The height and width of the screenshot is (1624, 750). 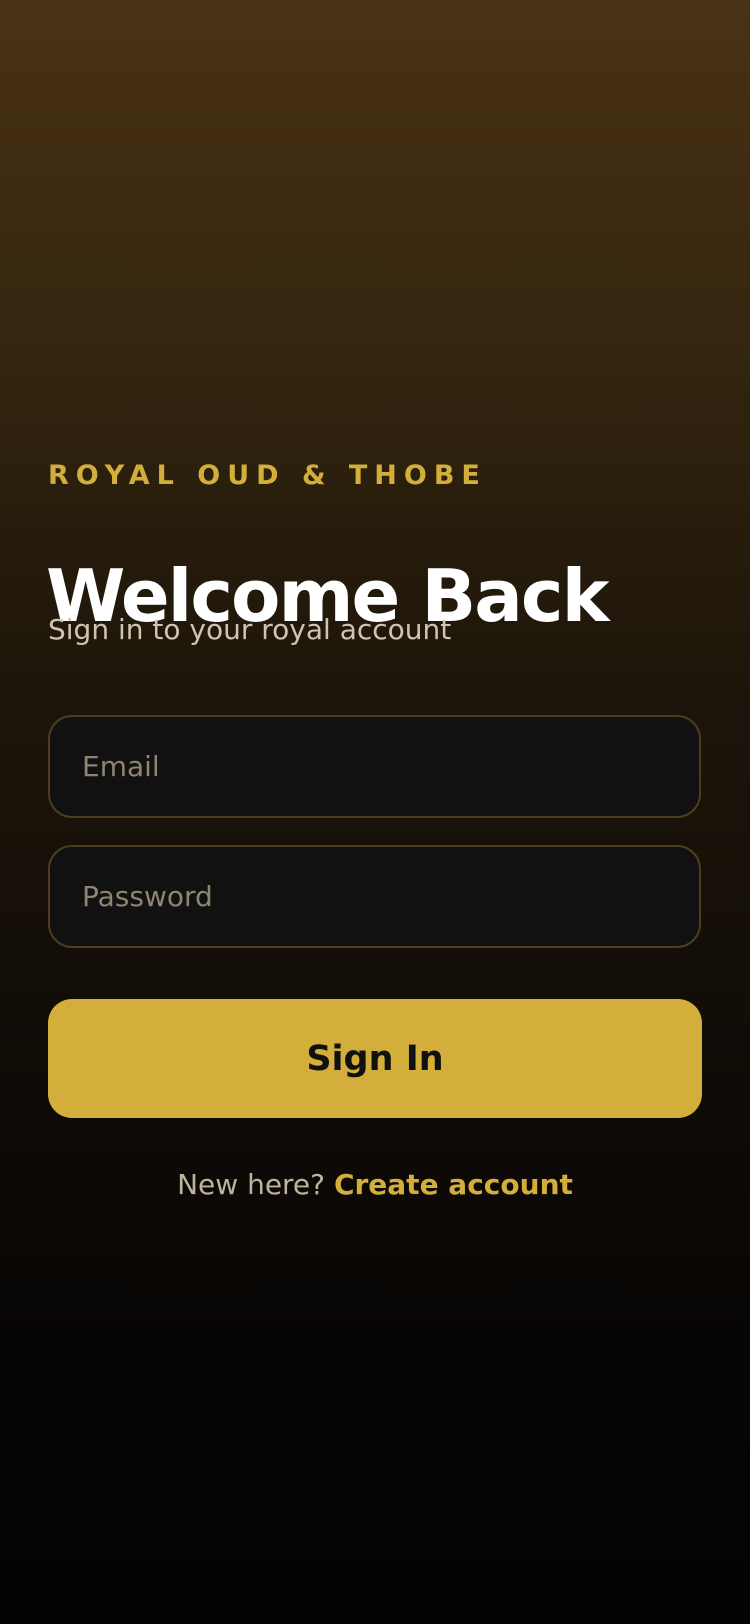 I want to click on sign-in-button: Sign In, so click(x=375, y=1058).